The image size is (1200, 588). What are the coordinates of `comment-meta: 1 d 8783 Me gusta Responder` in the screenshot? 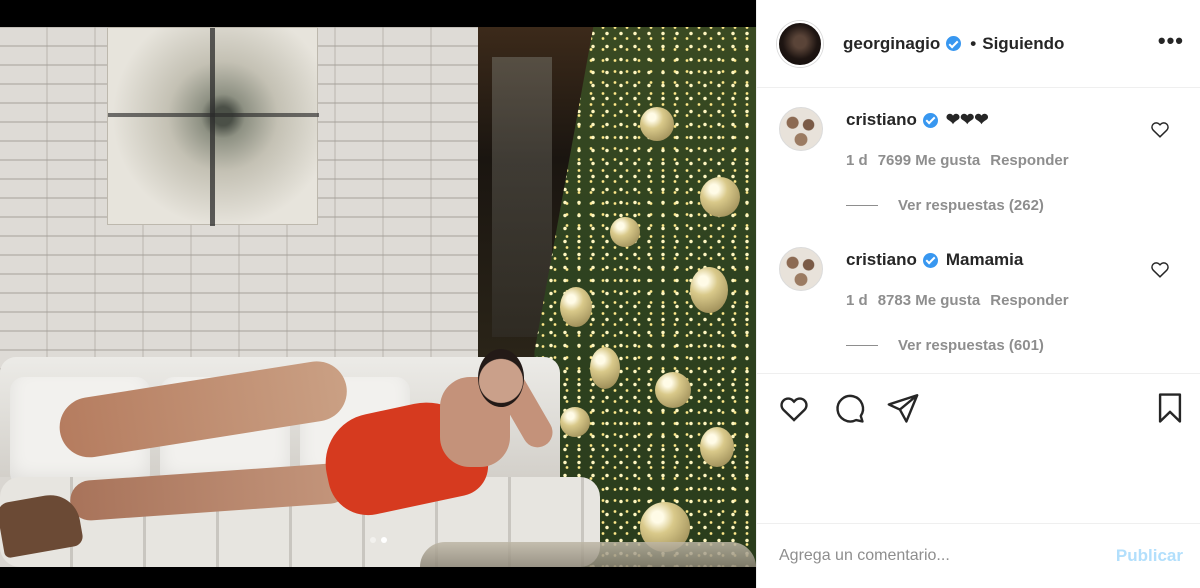 It's located at (957, 300).